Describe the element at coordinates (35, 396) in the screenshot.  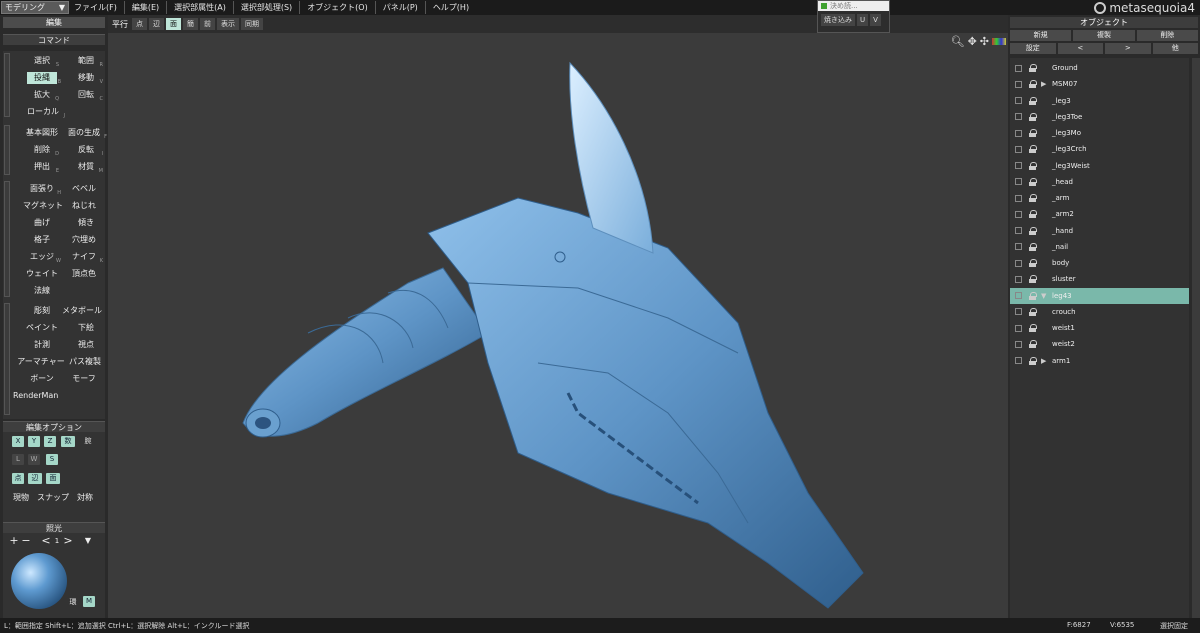
I see `renderman-button: RenderMan` at that location.